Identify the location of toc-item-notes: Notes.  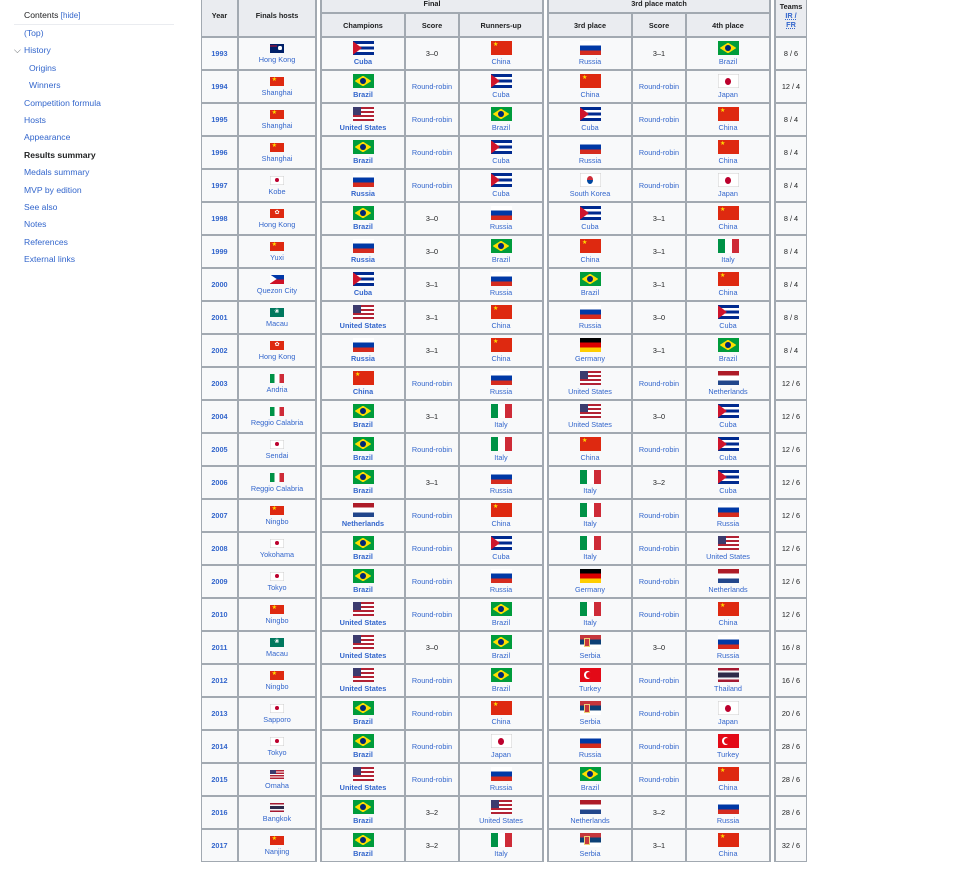
(94, 224).